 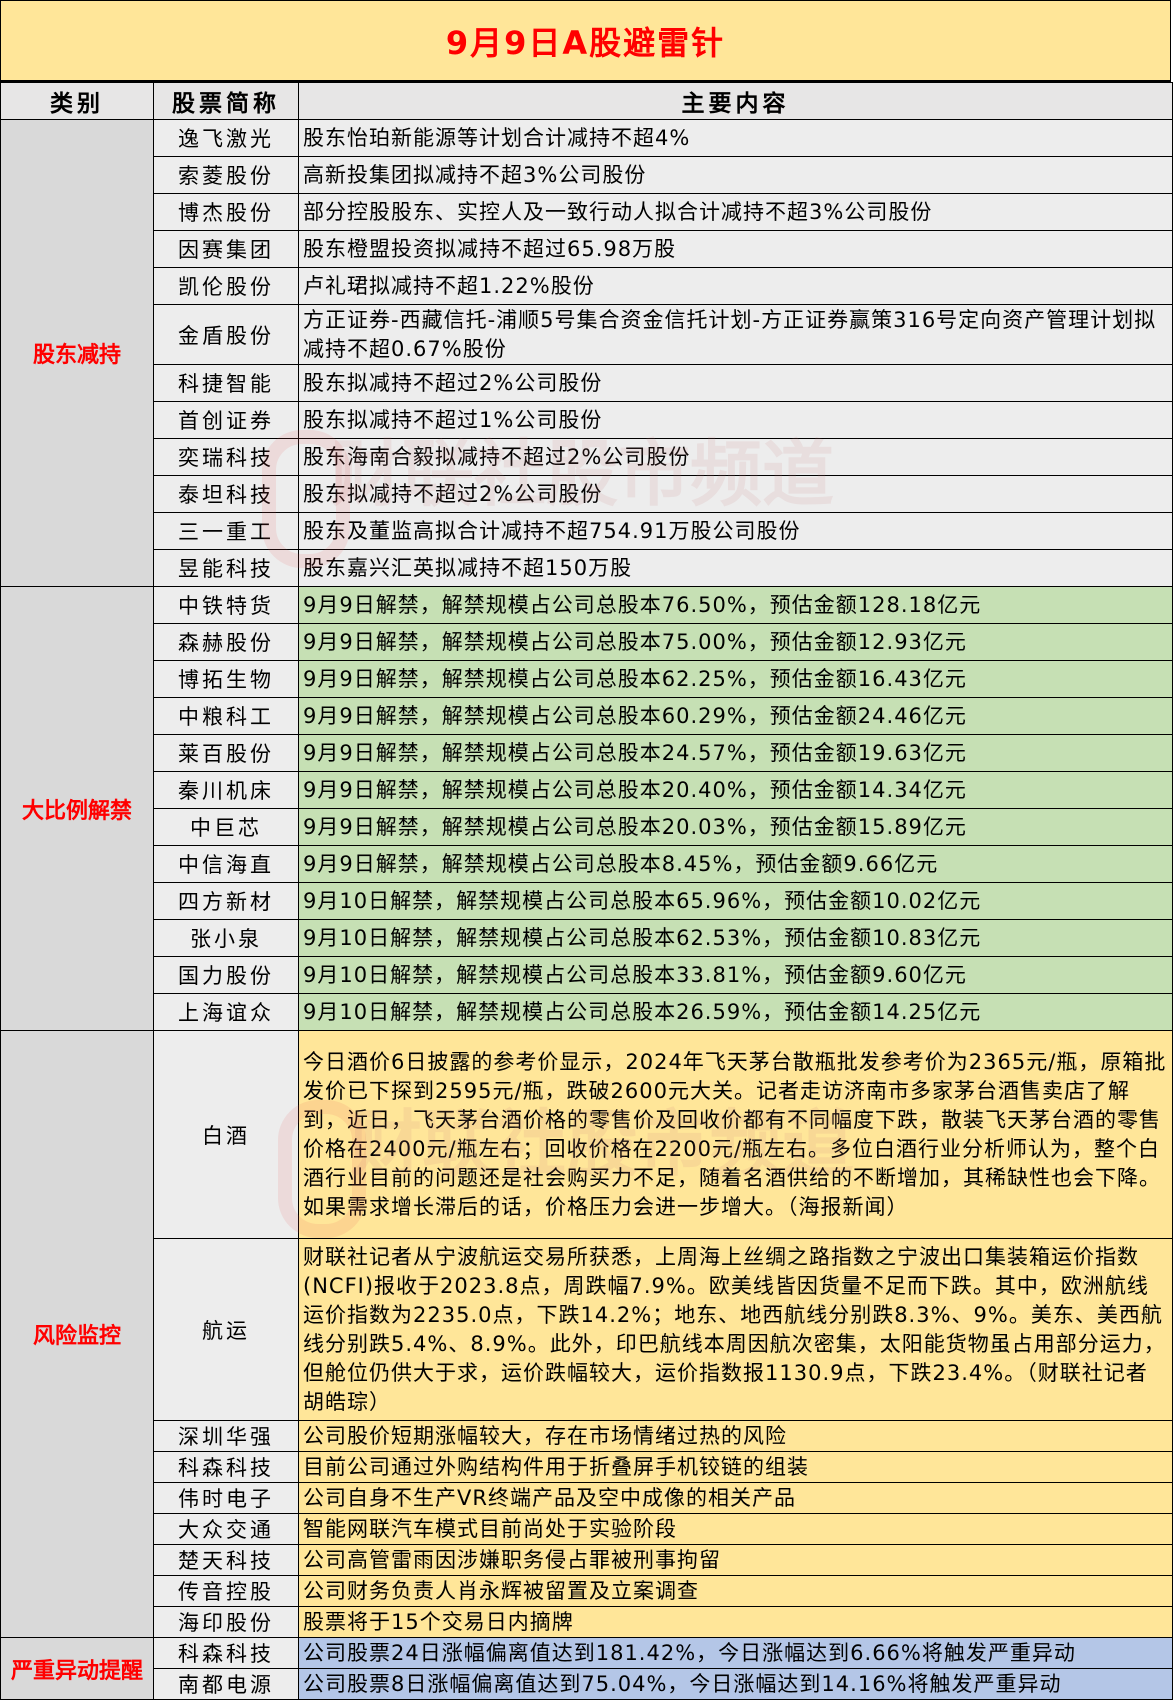 I want to click on table-row: 博拓生物 9月9日解禁，解禁规模占公司总股本62.25%，预估金额16.43亿元, so click(x=587, y=679).